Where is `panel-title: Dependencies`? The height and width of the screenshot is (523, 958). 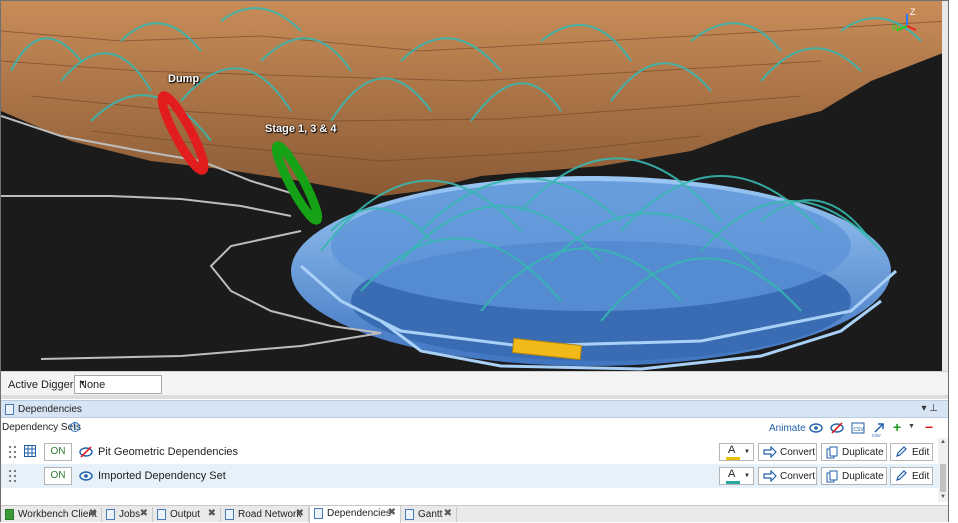 panel-title: Dependencies is located at coordinates (50, 409).